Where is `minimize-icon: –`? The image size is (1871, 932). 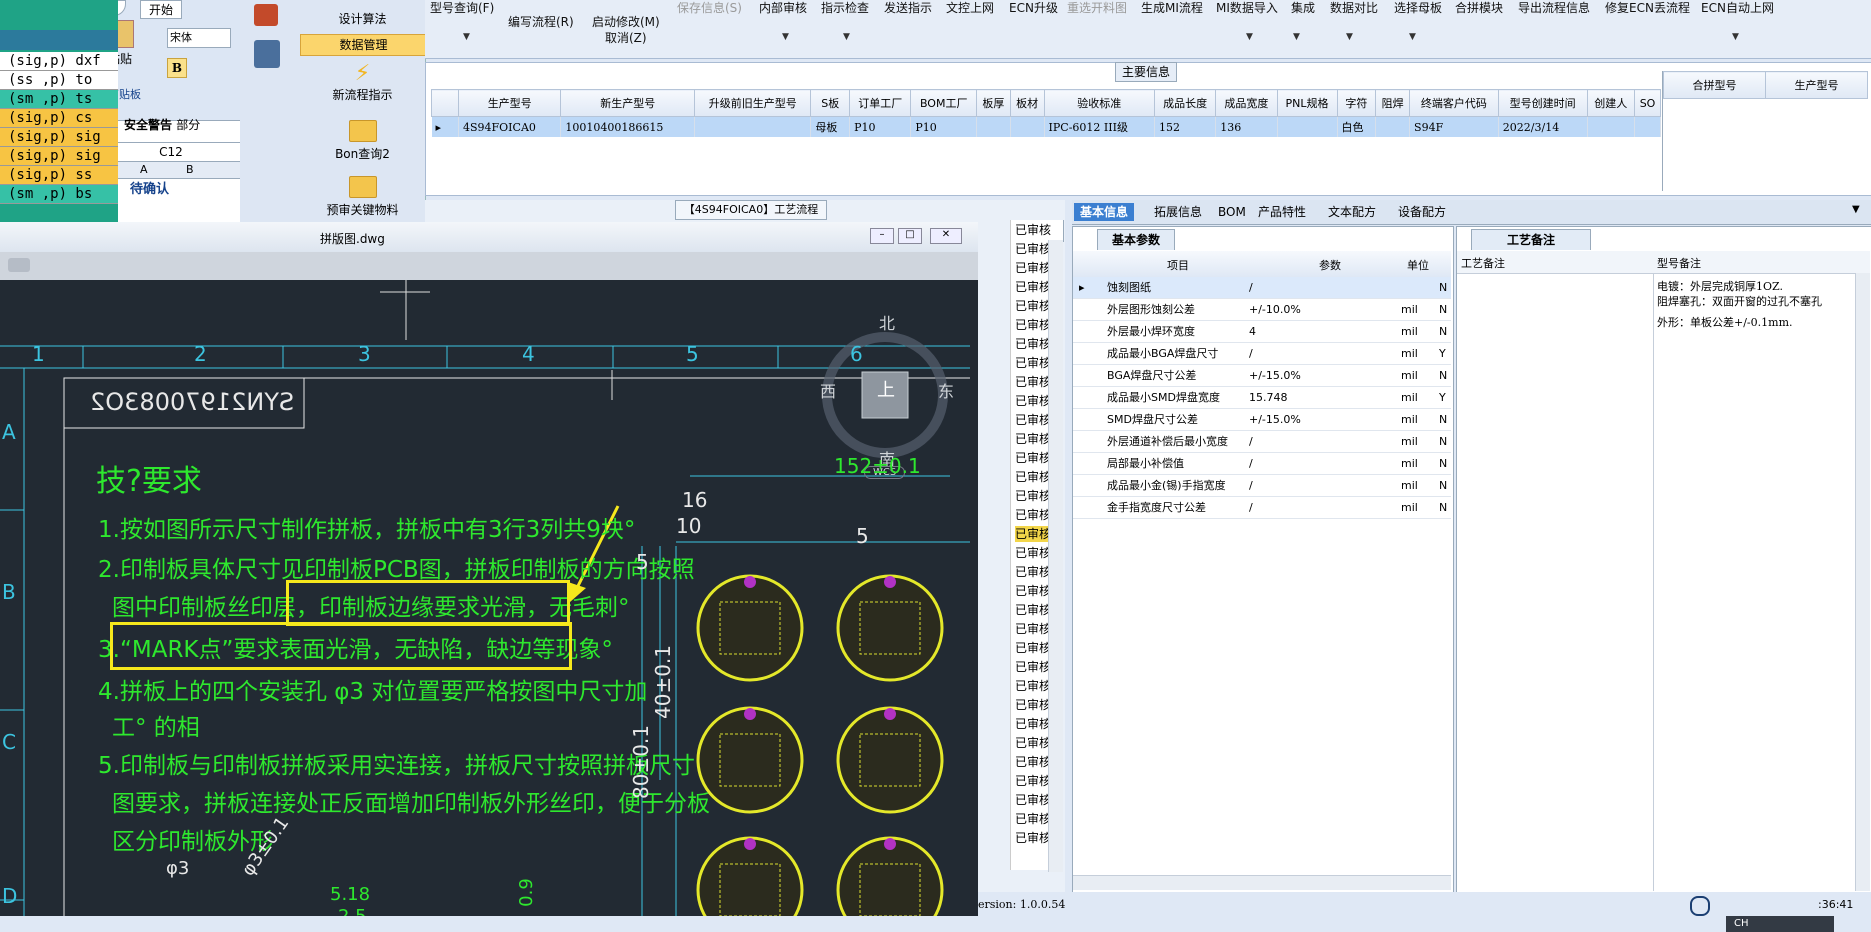
minimize-icon: – is located at coordinates (882, 236).